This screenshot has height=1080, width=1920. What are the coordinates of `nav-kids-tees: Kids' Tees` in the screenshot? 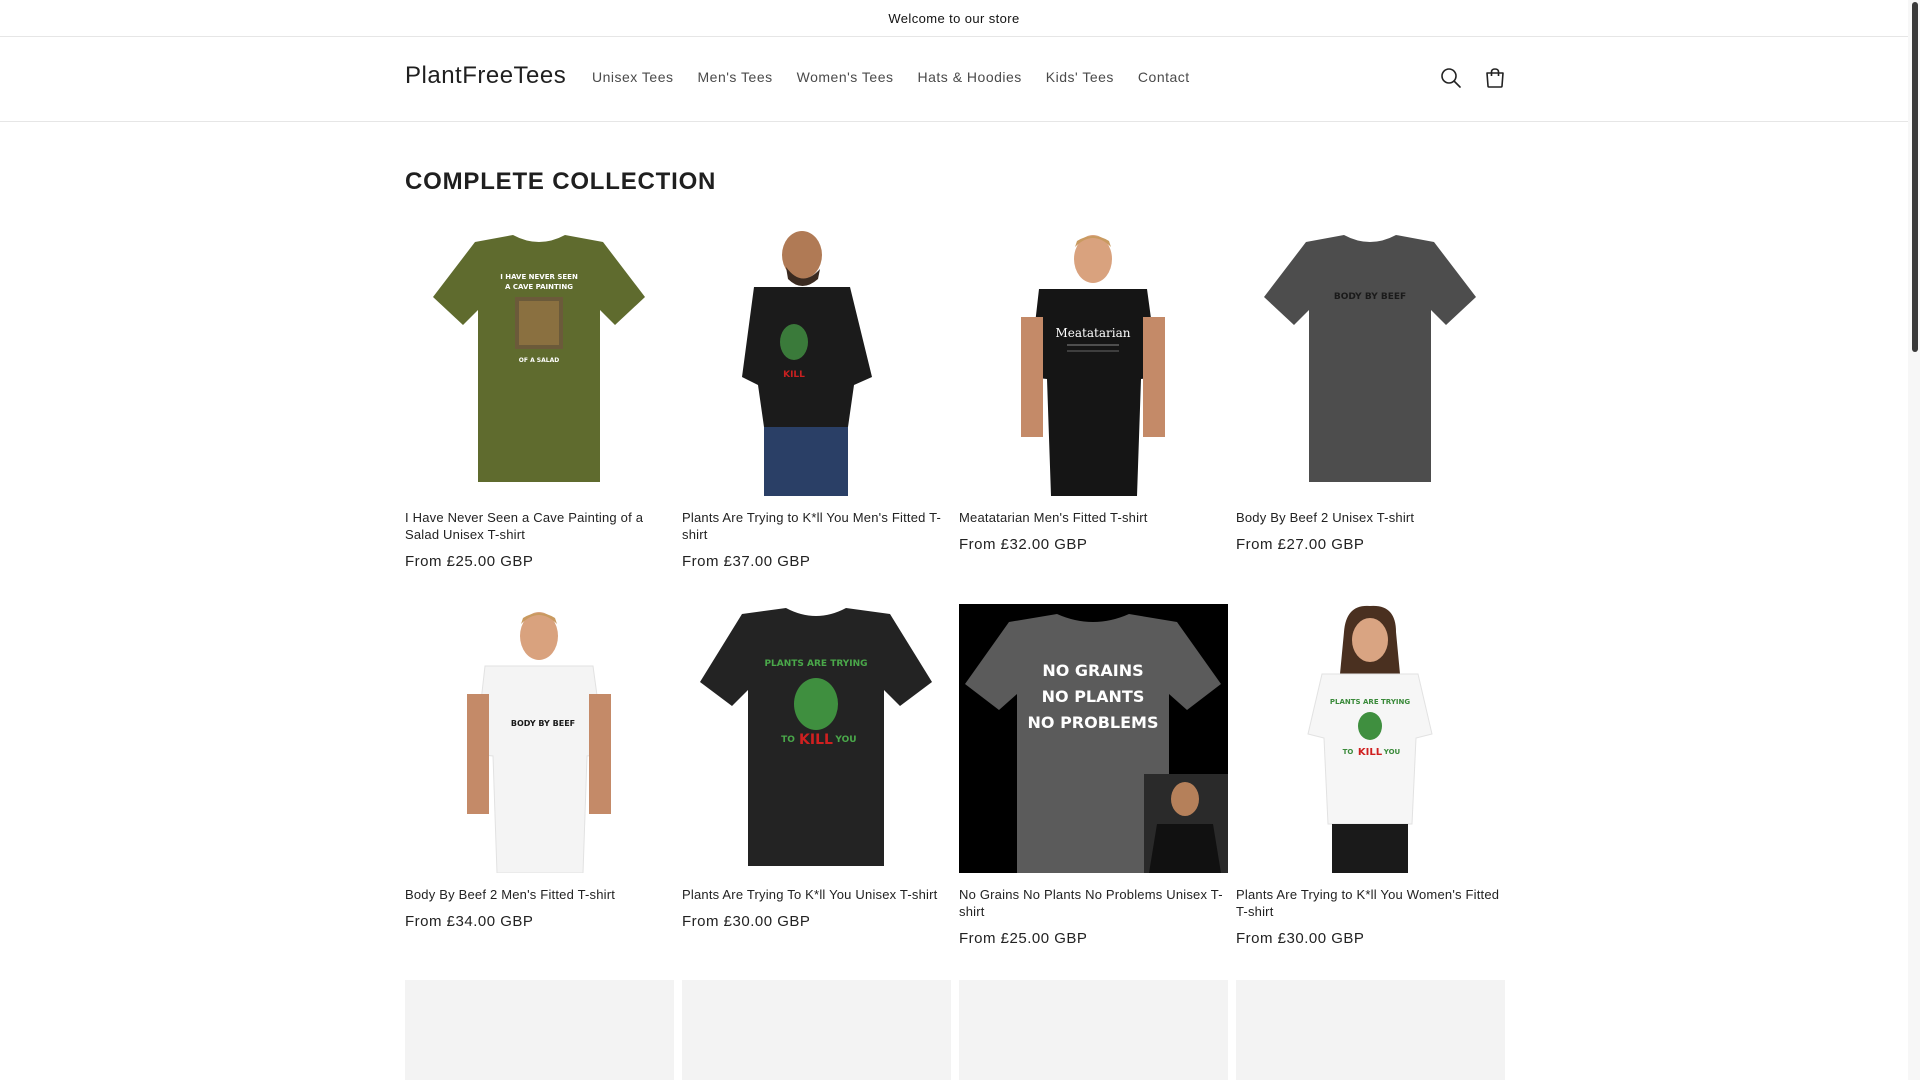 It's located at (1080, 77).